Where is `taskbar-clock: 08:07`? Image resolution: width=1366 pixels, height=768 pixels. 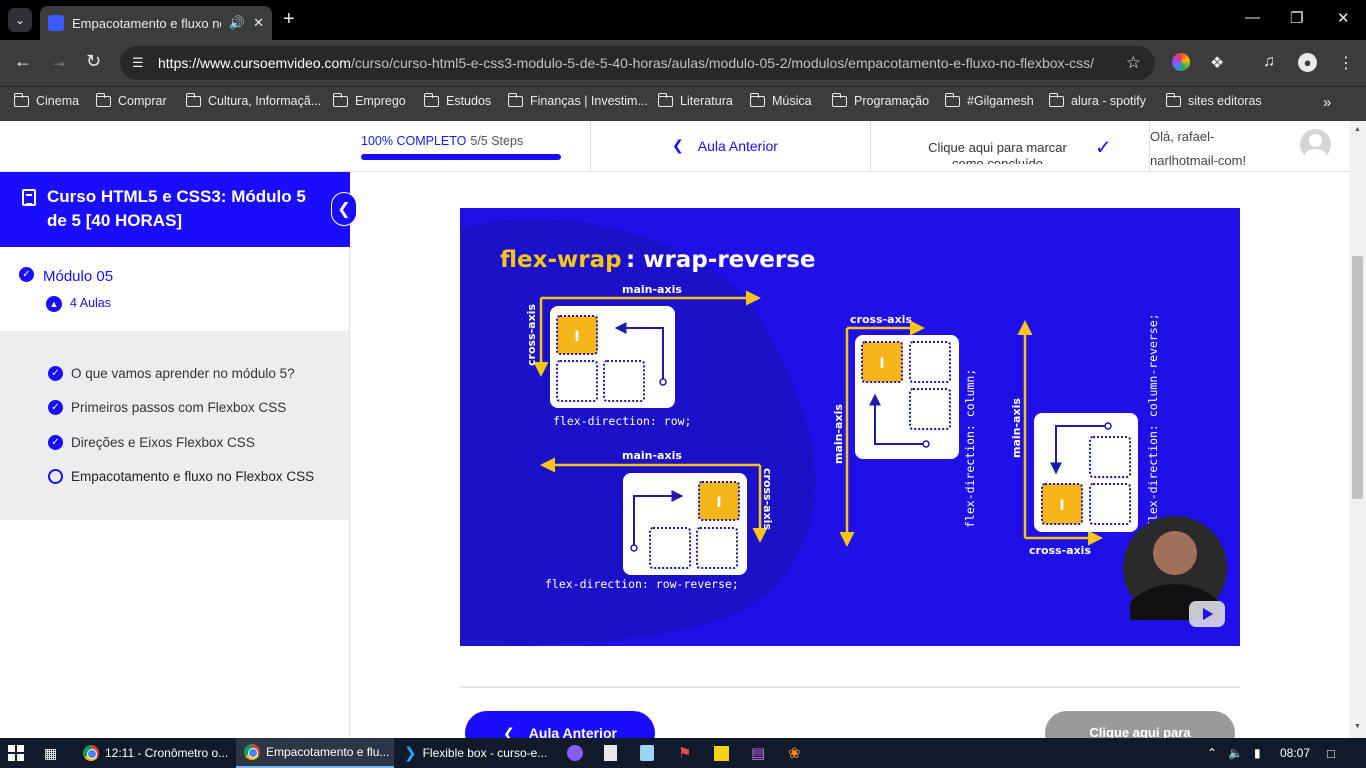
taskbar-clock: 08:07 is located at coordinates (1295, 753).